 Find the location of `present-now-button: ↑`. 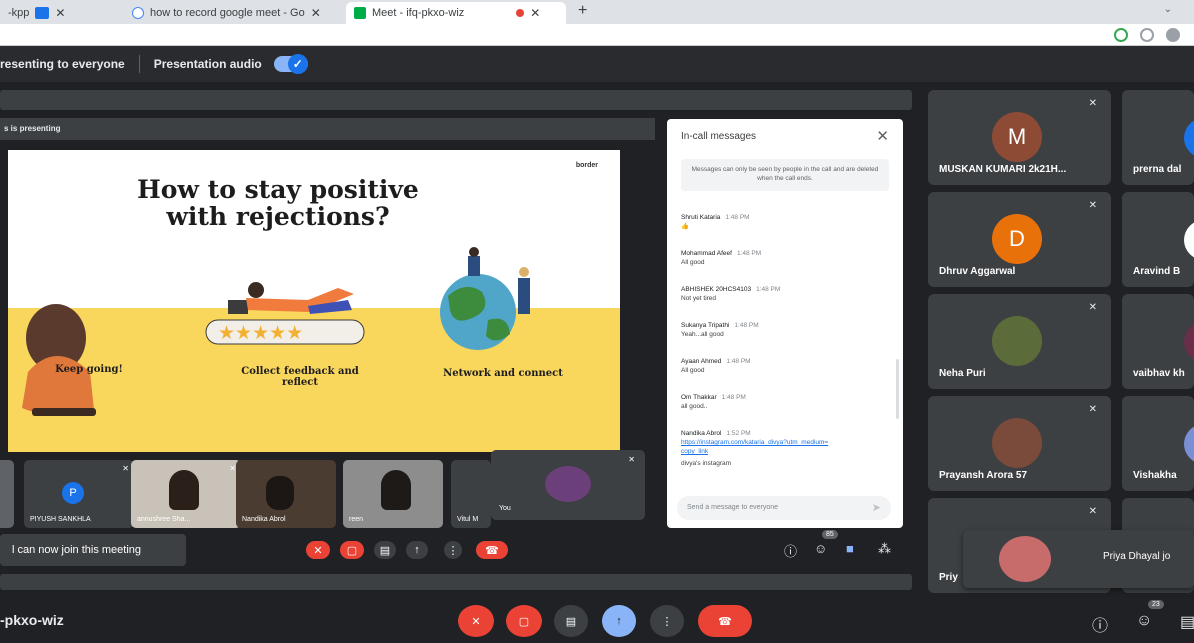

present-now-button: ↑ is located at coordinates (619, 621).